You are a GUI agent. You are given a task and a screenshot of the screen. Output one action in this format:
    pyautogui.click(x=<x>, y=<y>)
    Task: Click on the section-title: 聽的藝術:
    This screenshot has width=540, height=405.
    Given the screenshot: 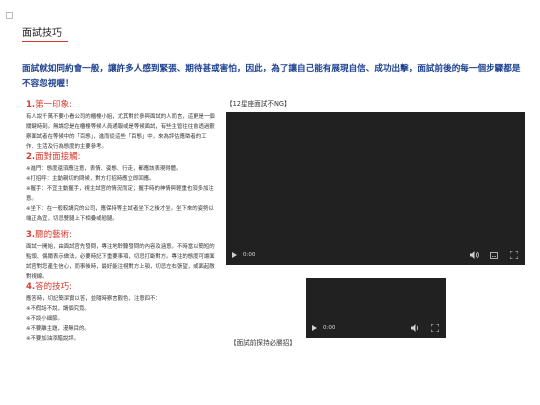 What is the action you would take?
    pyautogui.click(x=54, y=235)
    